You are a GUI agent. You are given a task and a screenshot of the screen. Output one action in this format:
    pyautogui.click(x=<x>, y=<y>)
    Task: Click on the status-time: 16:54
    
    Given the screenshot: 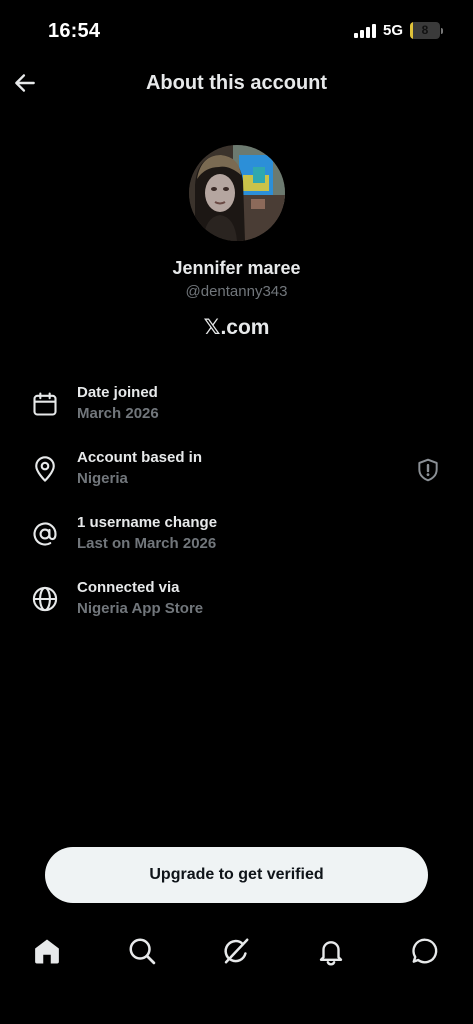 What is the action you would take?
    pyautogui.click(x=74, y=31)
    